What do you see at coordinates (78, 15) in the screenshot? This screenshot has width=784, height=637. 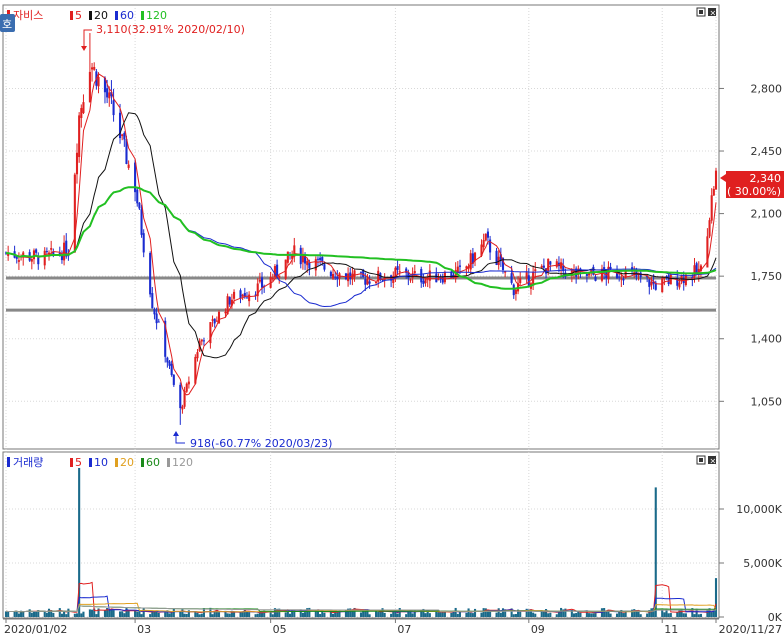 I see `ma-legend-label: 5` at bounding box center [78, 15].